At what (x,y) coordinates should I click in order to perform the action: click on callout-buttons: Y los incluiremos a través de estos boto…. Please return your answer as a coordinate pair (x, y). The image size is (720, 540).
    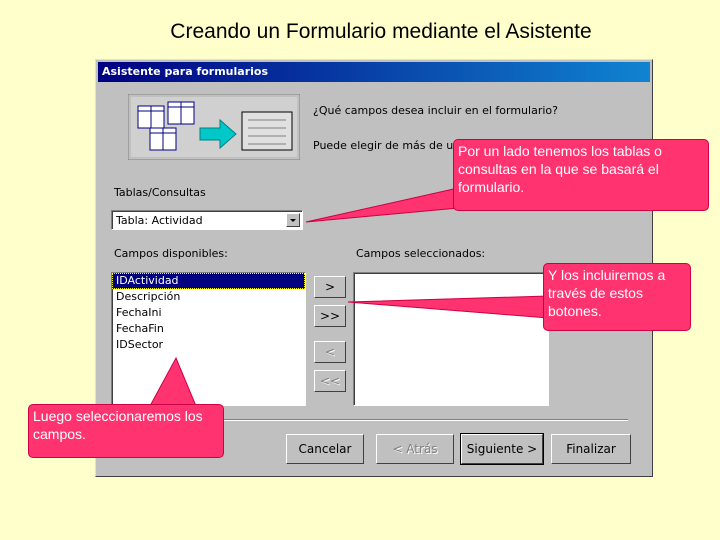
    Looking at the image, I should click on (617, 297).